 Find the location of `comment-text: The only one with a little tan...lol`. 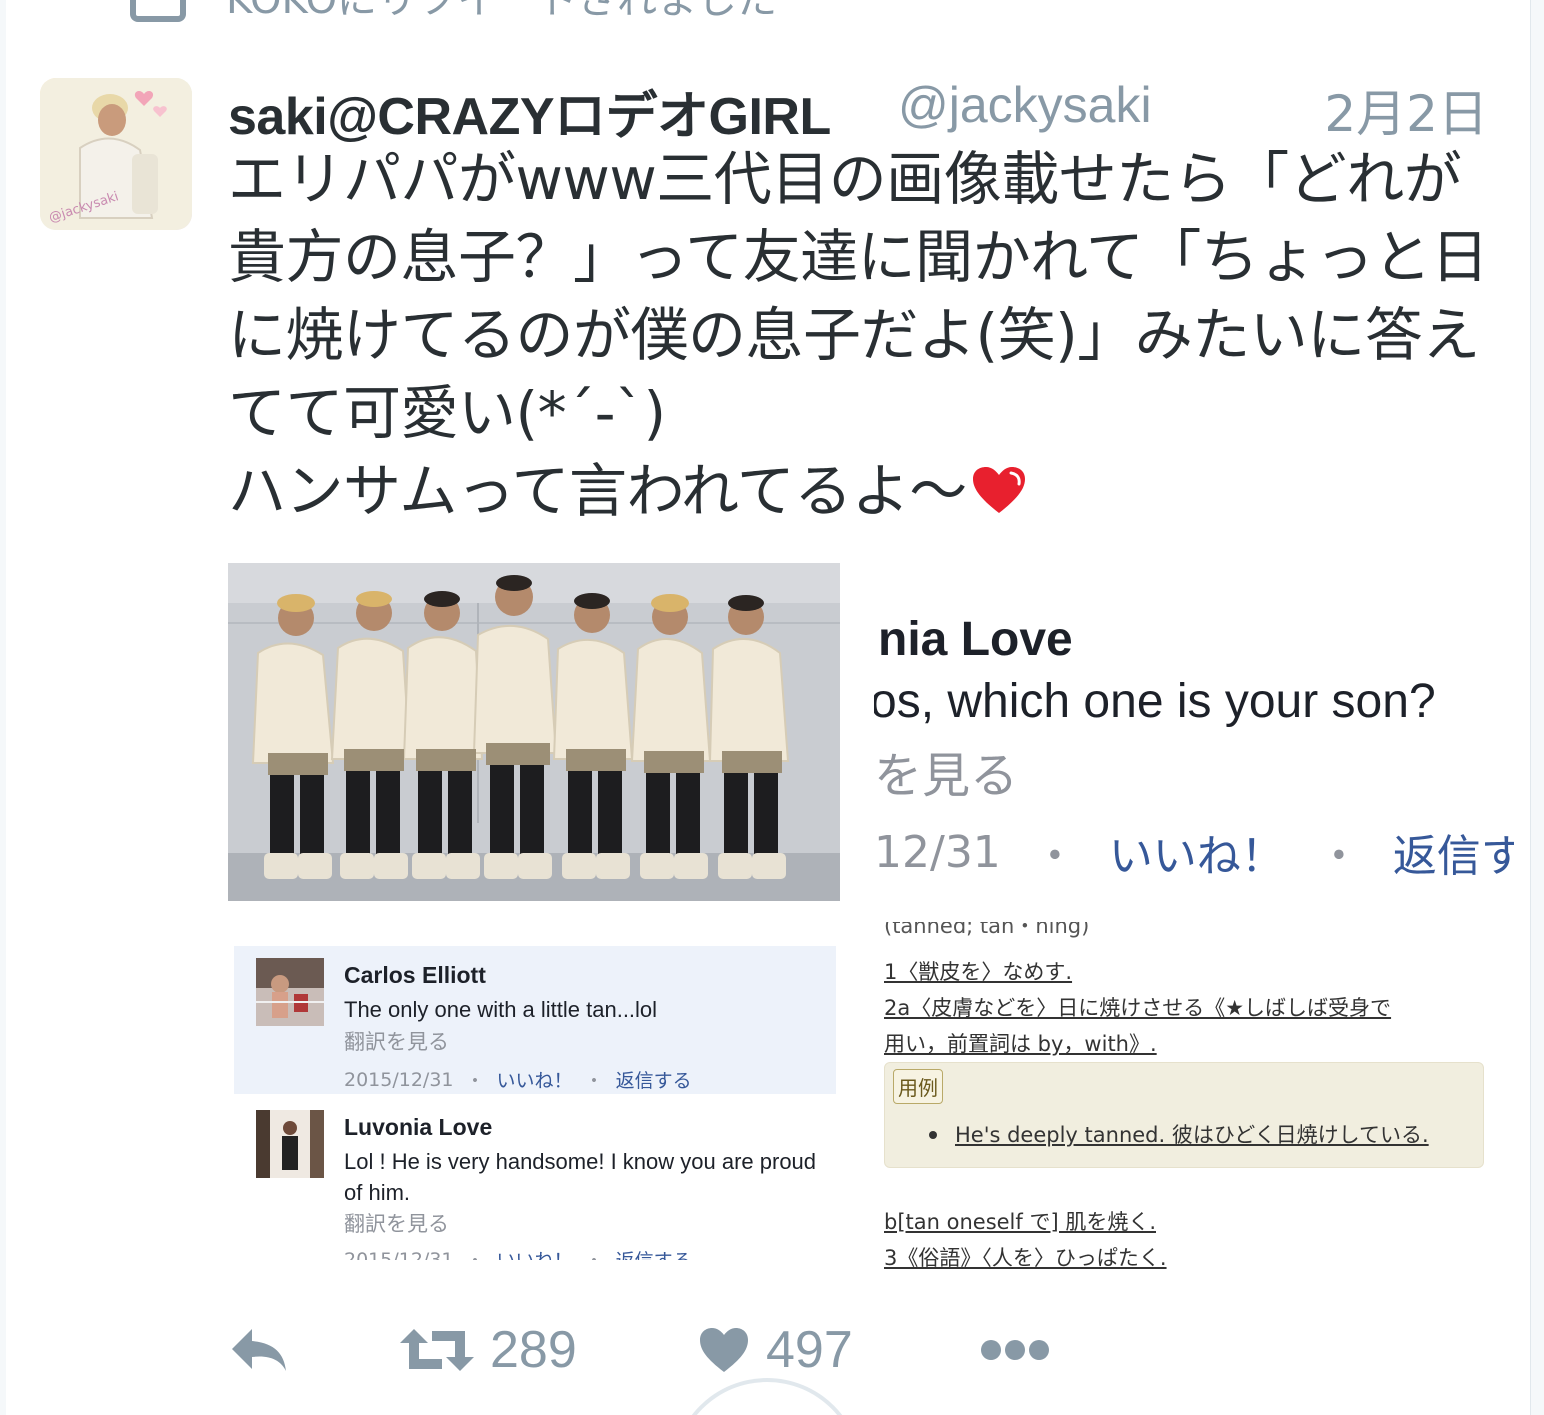

comment-text: The only one with a little tan...lol is located at coordinates (501, 1009).